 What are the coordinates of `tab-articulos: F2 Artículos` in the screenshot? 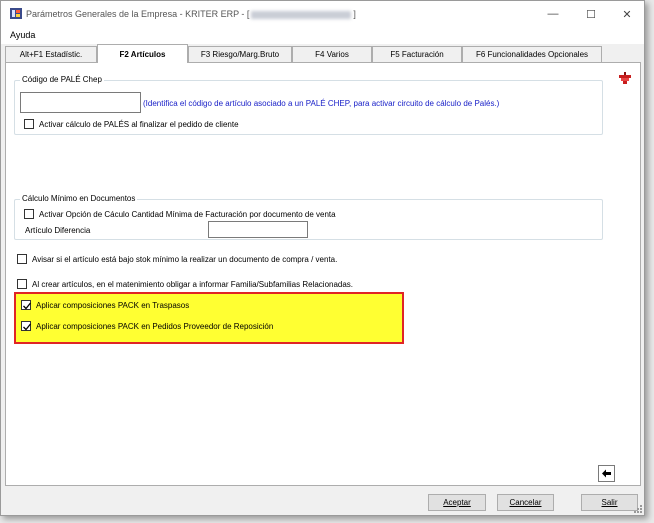 It's located at (142, 53).